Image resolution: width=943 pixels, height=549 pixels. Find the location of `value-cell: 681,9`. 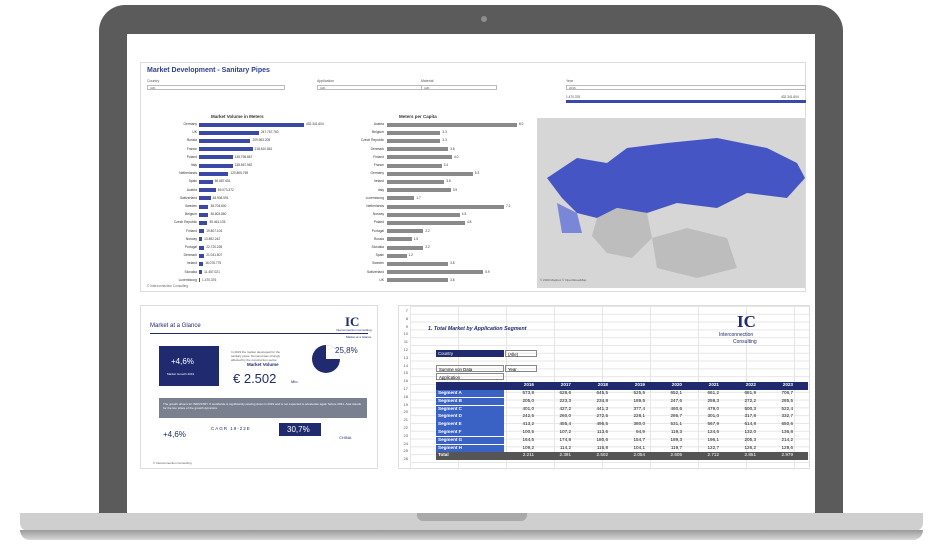

value-cell: 681,9 is located at coordinates (750, 392).